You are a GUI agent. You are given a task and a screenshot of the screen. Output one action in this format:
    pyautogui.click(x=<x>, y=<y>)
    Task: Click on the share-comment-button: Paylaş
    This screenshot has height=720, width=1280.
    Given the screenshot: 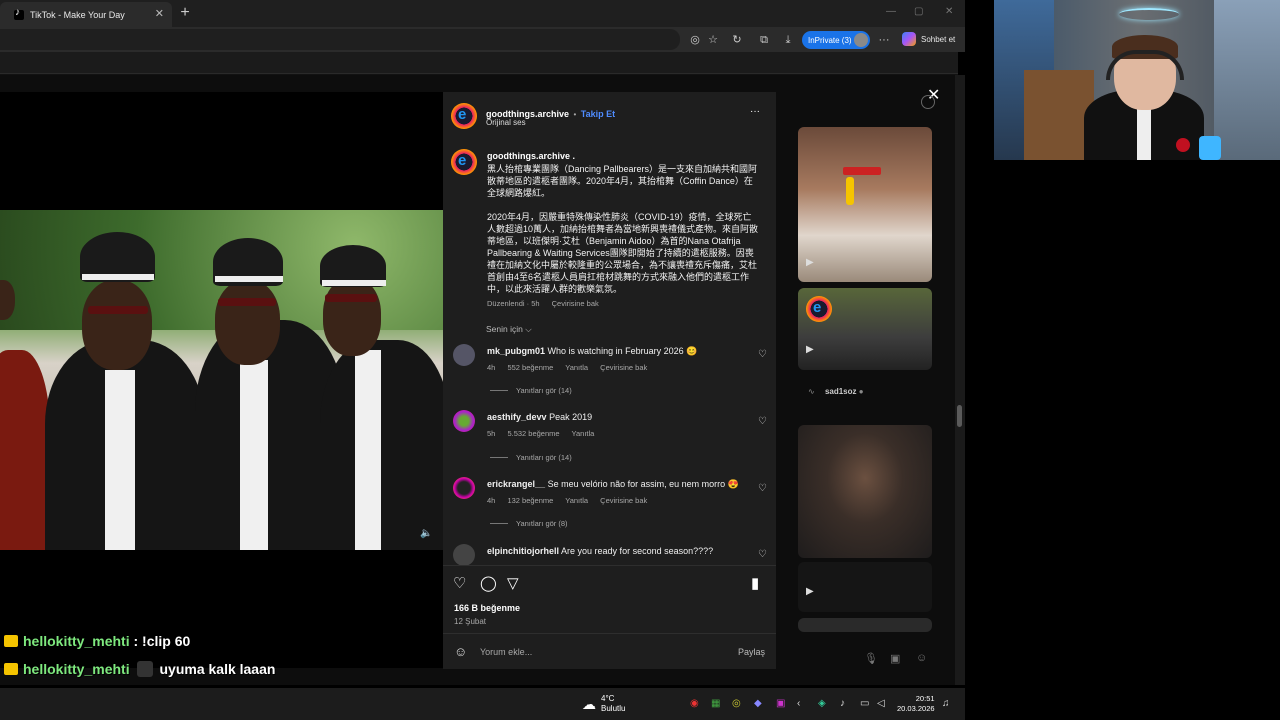 What is the action you would take?
    pyautogui.click(x=751, y=652)
    